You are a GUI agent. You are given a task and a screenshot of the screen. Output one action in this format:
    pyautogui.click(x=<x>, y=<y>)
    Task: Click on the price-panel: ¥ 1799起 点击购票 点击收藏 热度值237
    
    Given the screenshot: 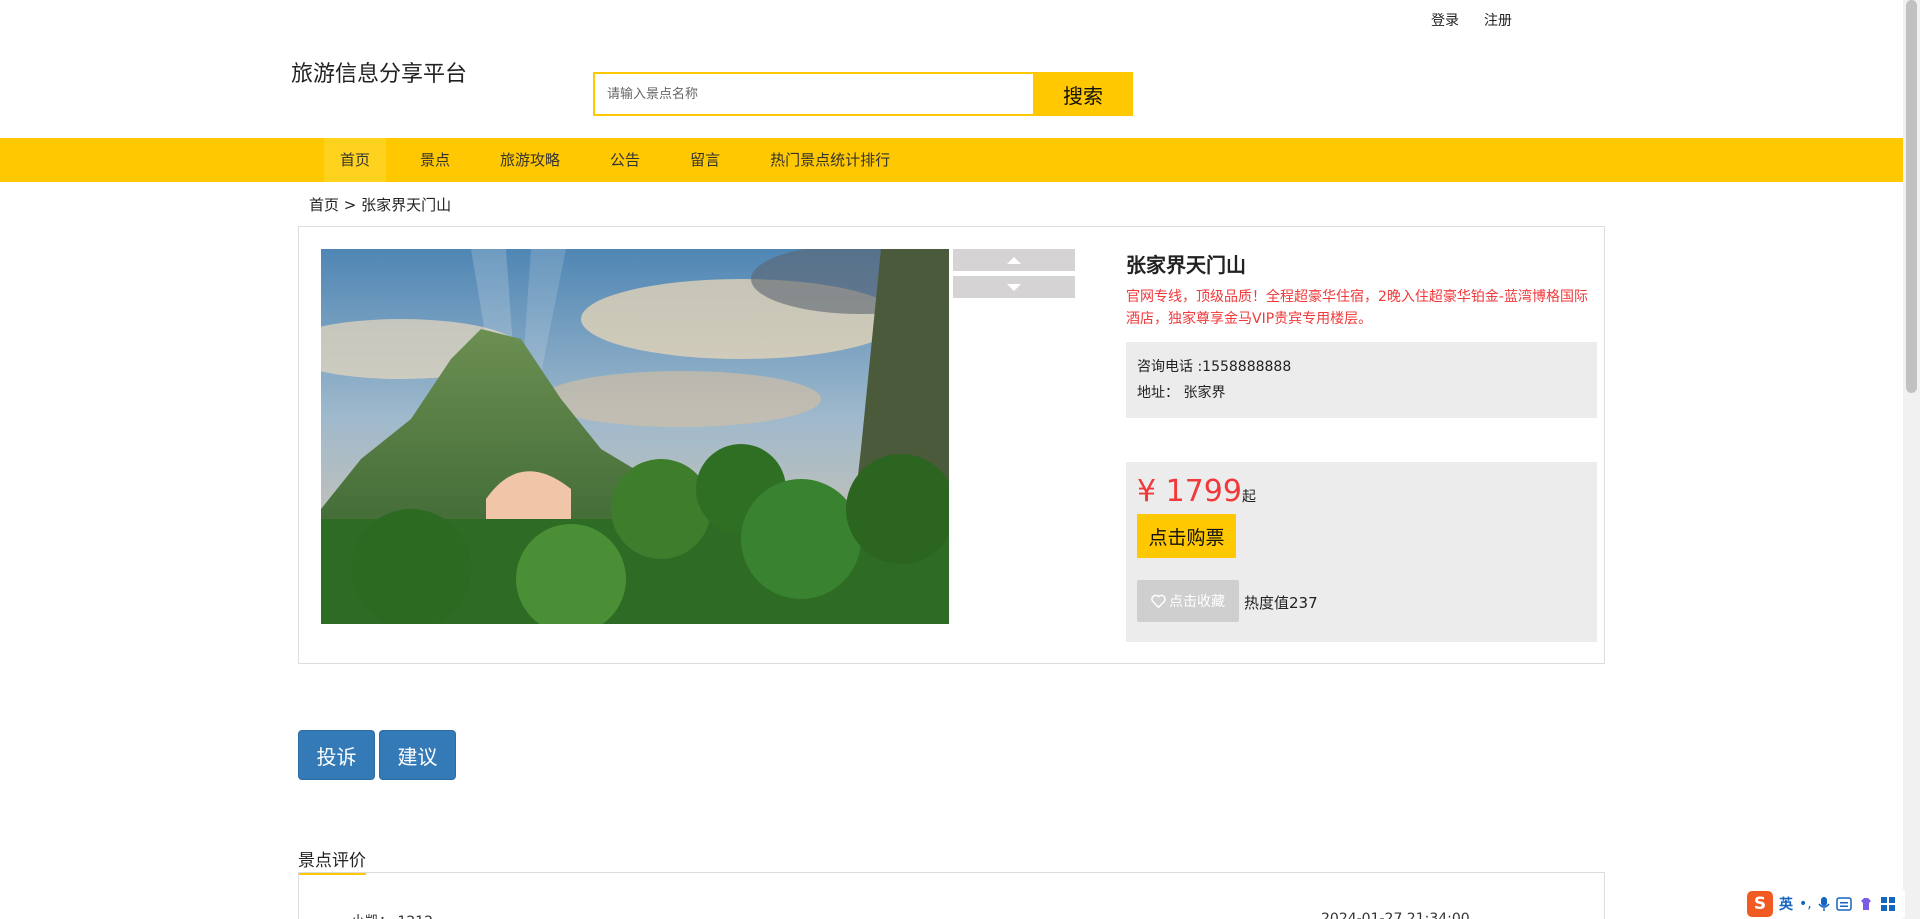 What is the action you would take?
    pyautogui.click(x=1361, y=552)
    